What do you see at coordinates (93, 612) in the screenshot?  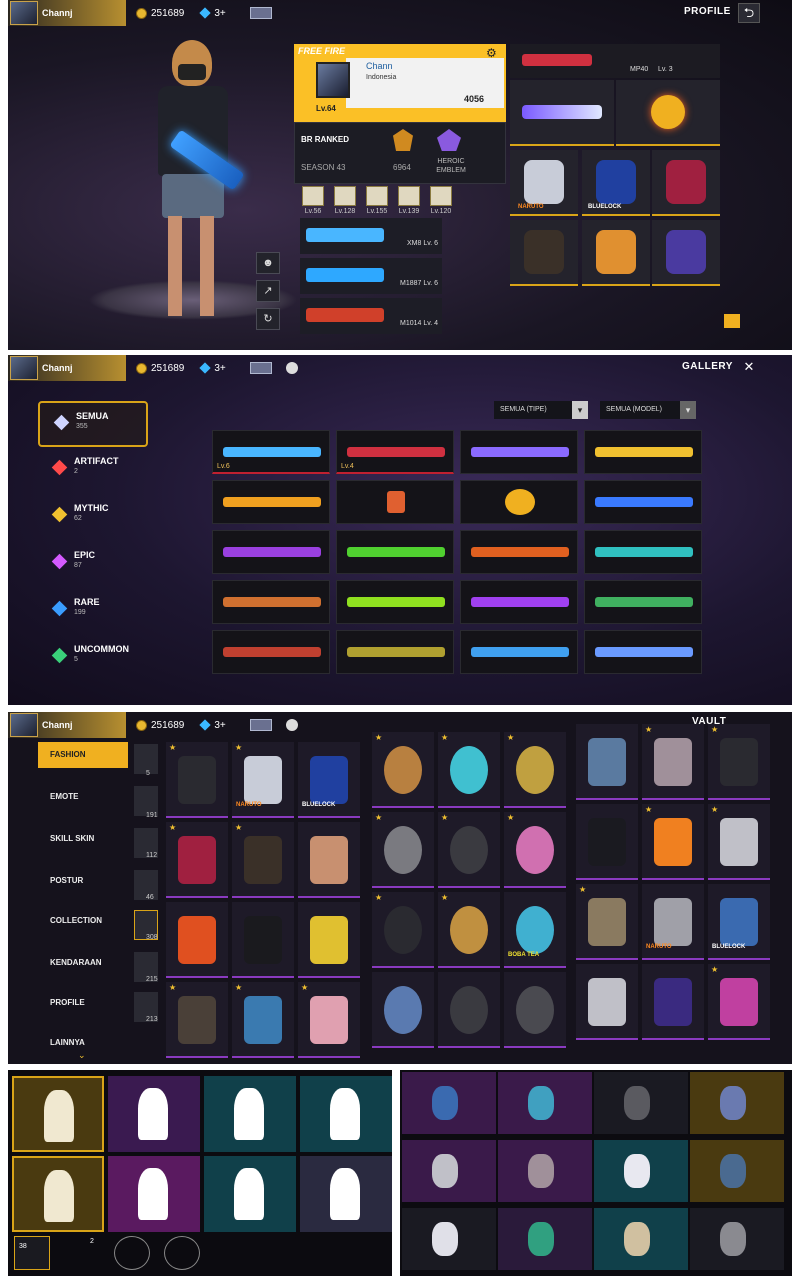 I see `tab-rare: RARE 199` at bounding box center [93, 612].